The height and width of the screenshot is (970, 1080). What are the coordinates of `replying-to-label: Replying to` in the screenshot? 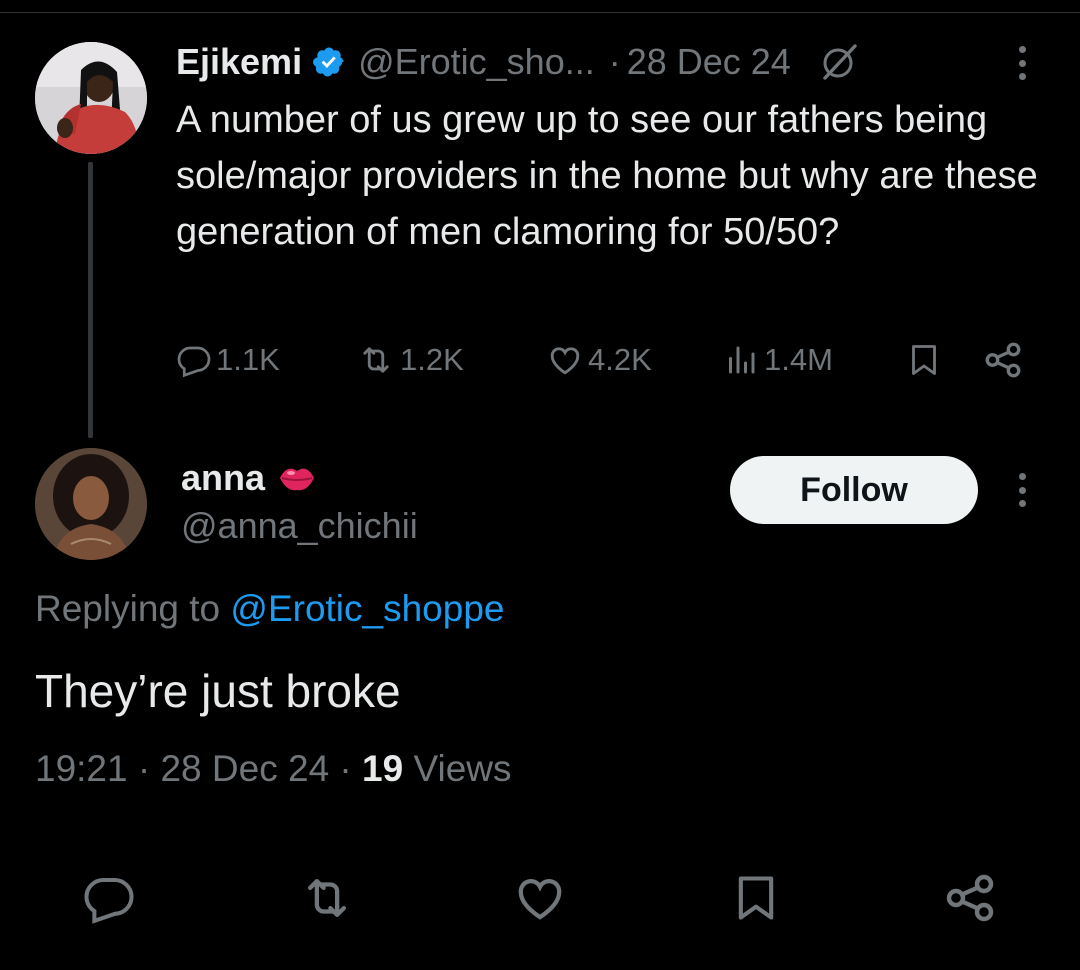 It's located at (133, 608).